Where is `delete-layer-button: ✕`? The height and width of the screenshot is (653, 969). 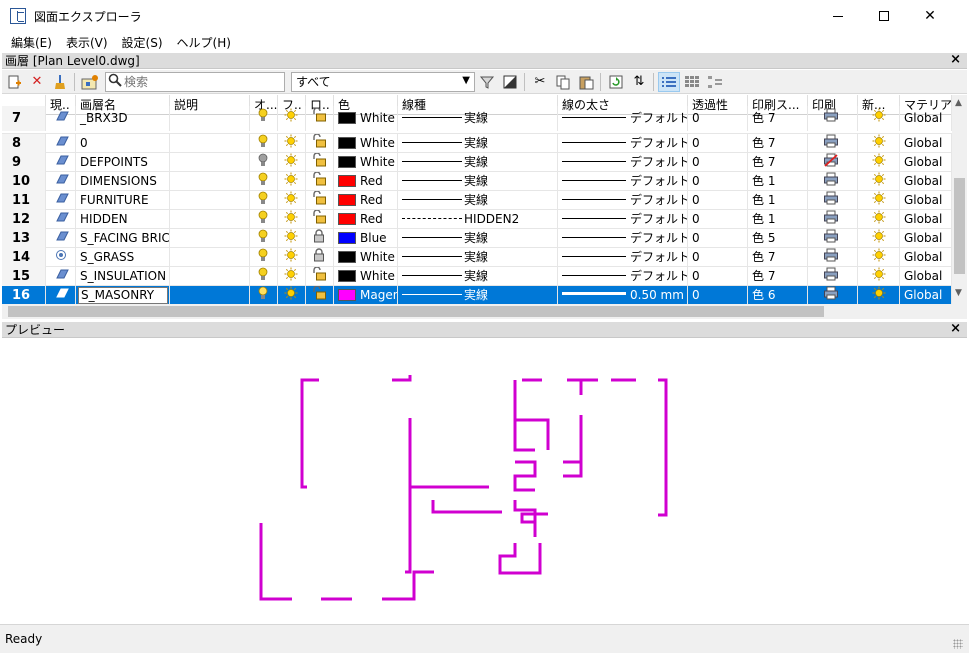
delete-layer-button: ✕ is located at coordinates (37, 82).